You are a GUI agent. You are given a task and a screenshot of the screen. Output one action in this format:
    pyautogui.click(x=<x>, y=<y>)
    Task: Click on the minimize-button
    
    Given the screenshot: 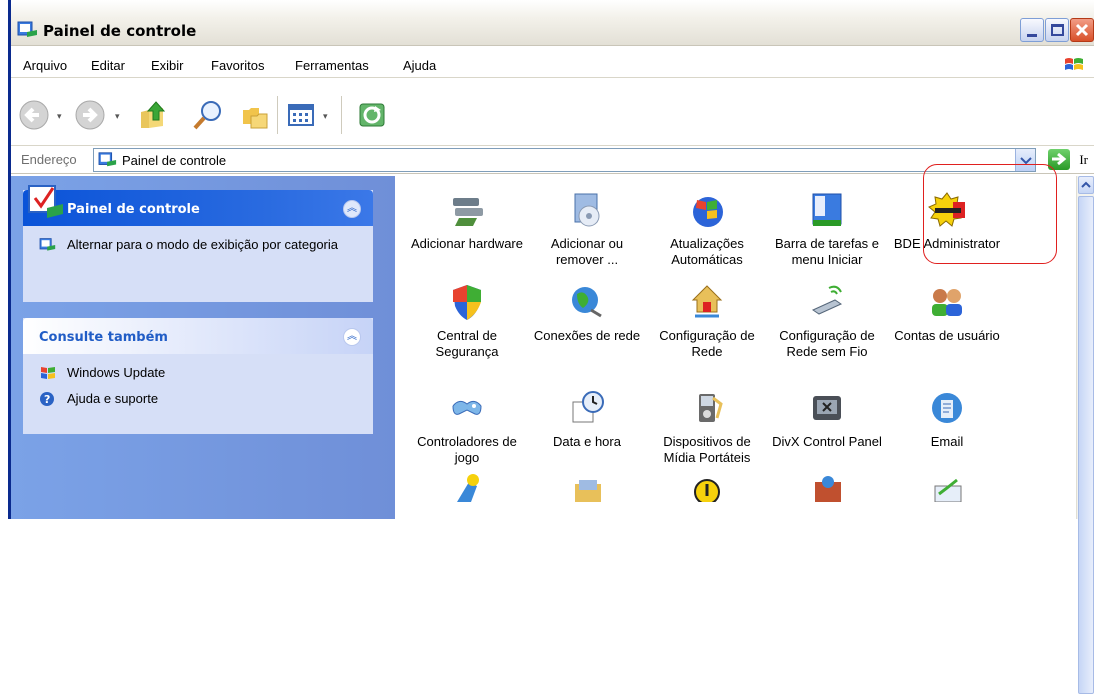 What is the action you would take?
    pyautogui.click(x=1032, y=30)
    